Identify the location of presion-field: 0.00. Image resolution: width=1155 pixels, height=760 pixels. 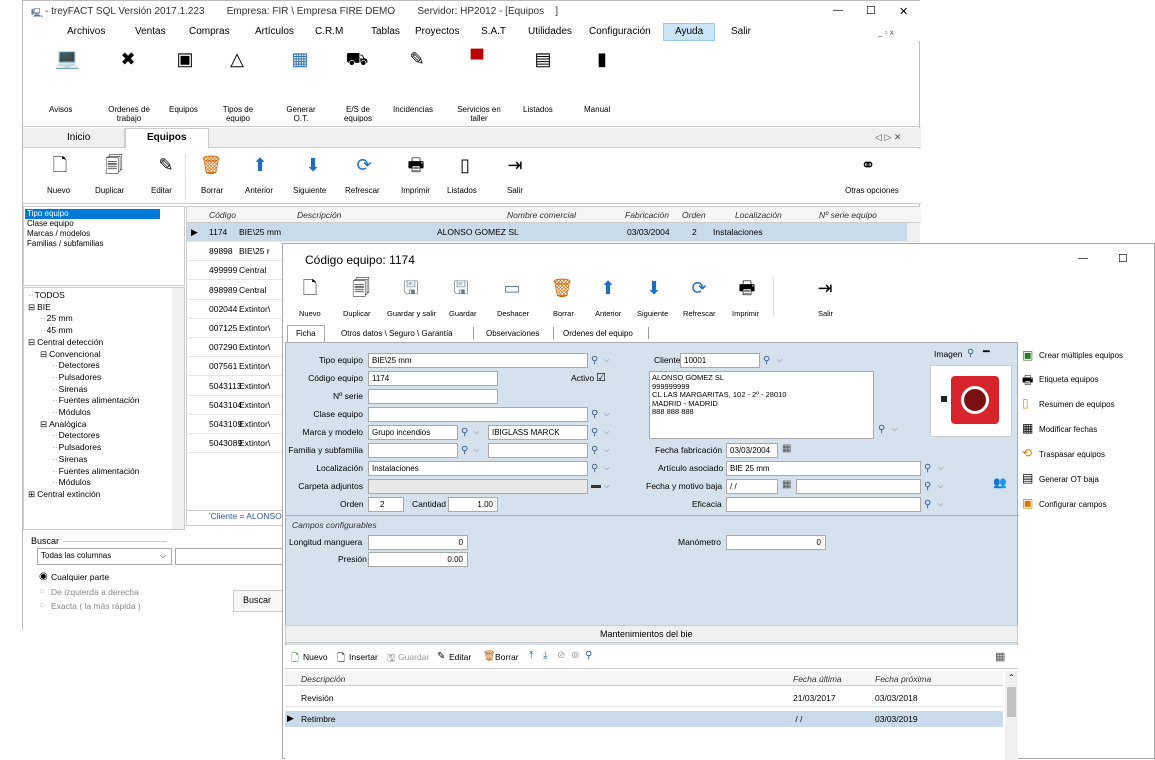
(418, 559).